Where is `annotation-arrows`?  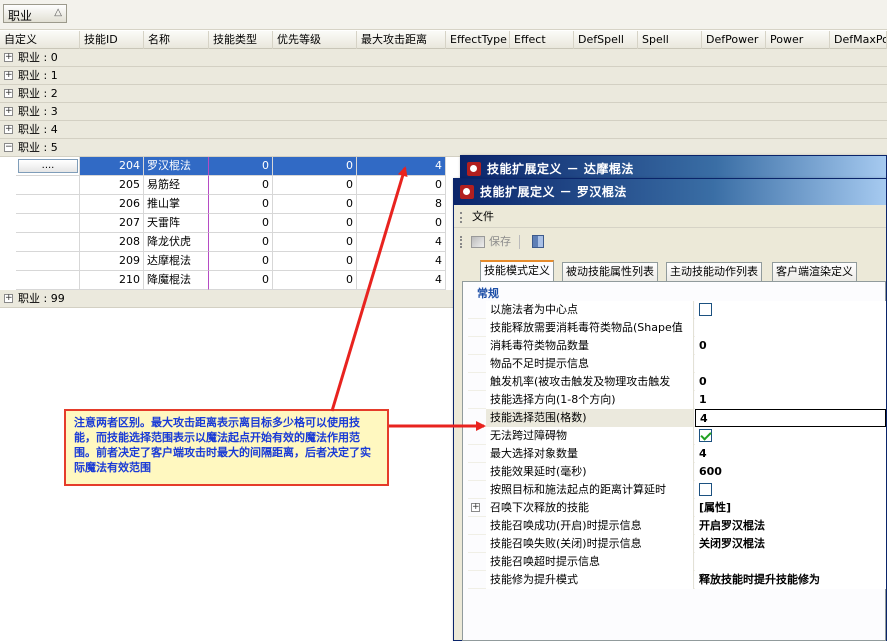
annotation-arrows is located at coordinates (408, 298).